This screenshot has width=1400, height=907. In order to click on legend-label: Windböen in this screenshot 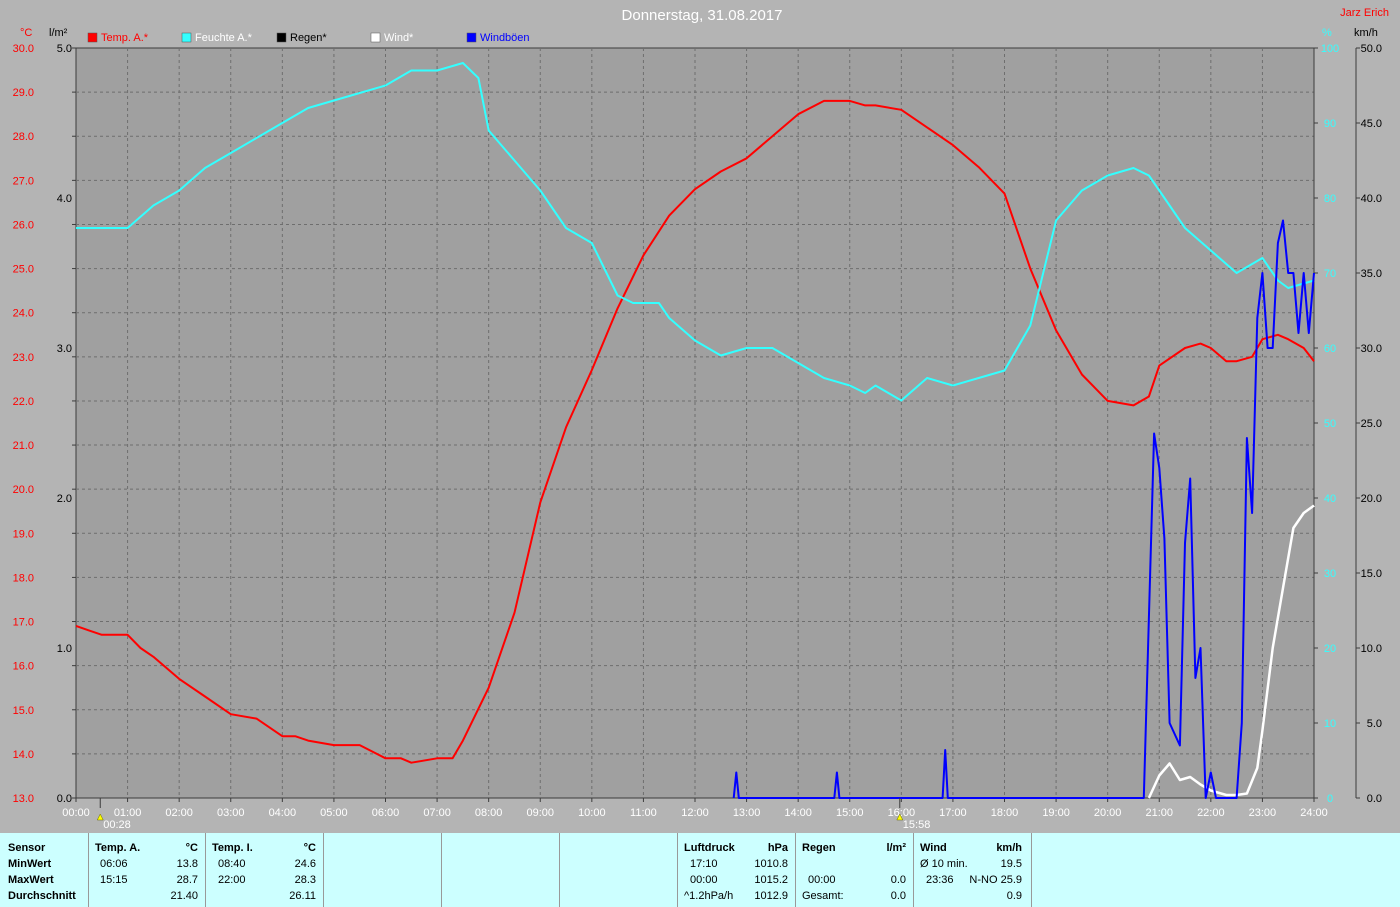, I will do `click(505, 38)`.